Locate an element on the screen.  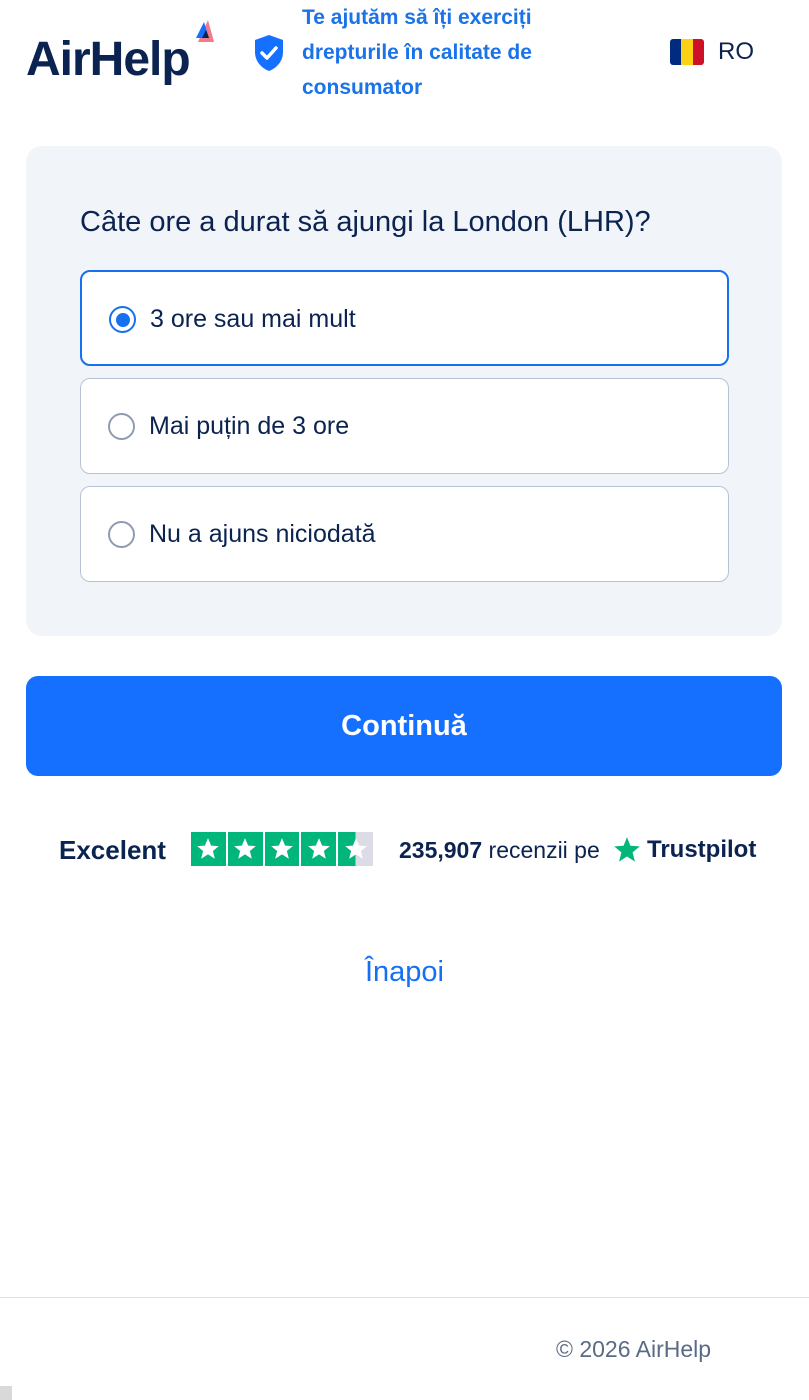
review-count: 235,907 recenzii pe is located at coordinates (499, 850).